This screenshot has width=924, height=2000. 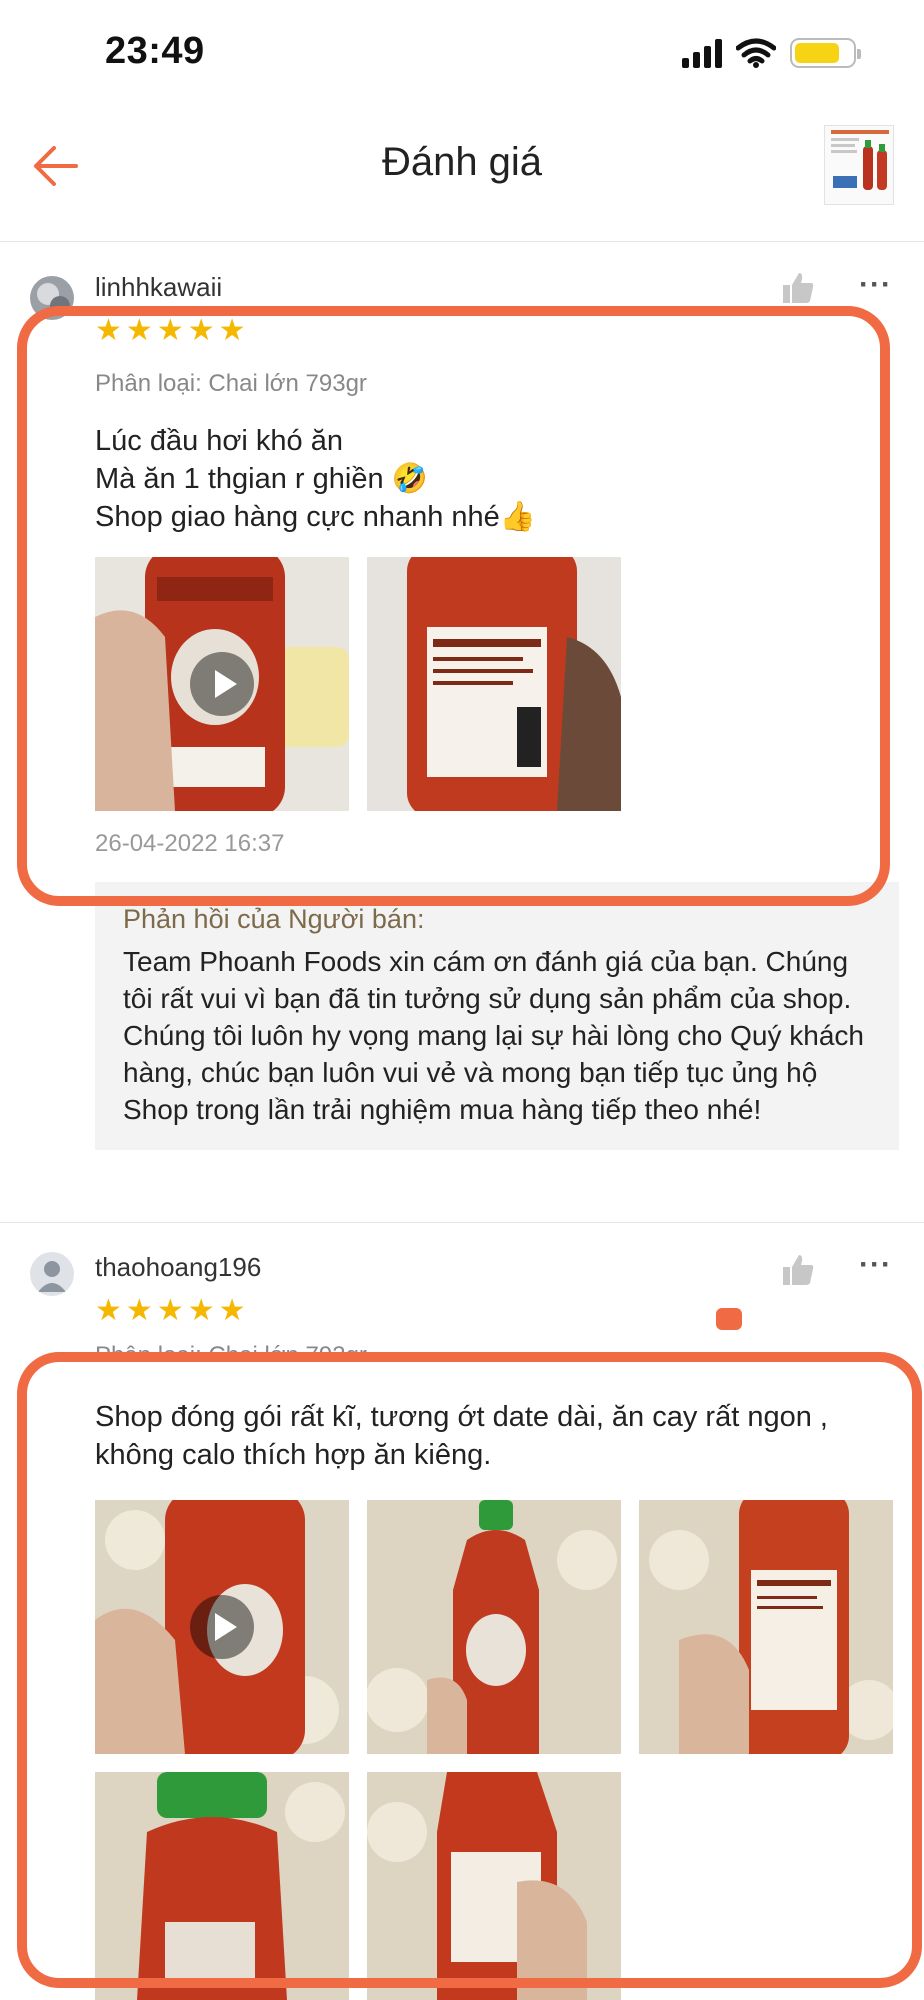 What do you see at coordinates (158, 287) in the screenshot?
I see `username: linhhkawaii` at bounding box center [158, 287].